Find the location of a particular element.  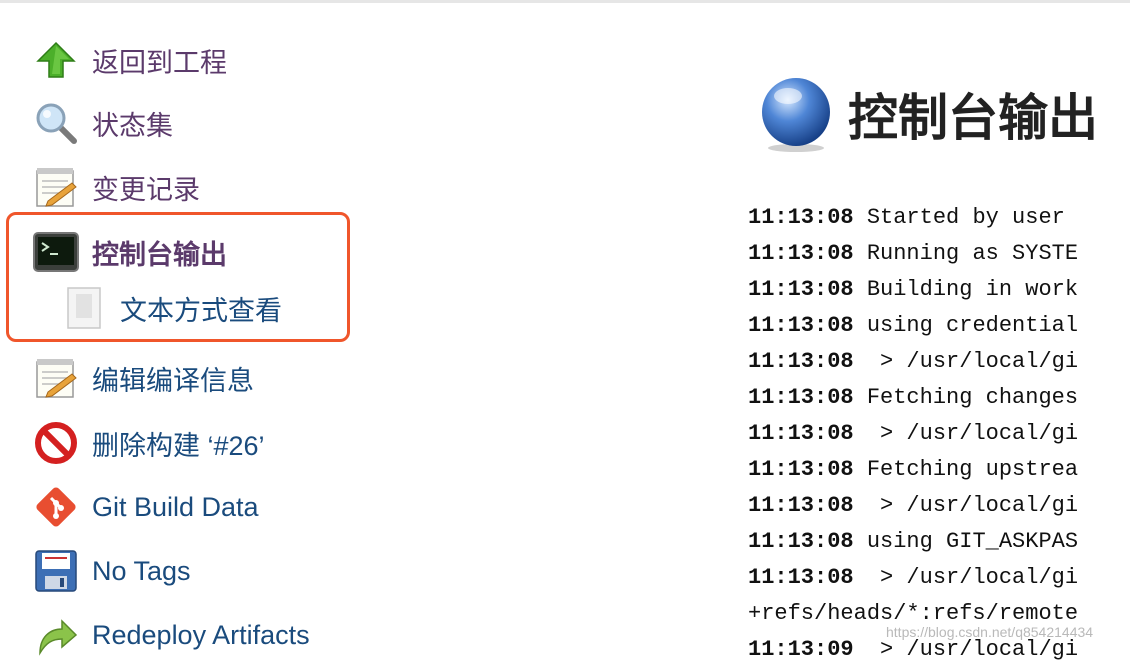

sidebar-item-edit-build-info: 编辑编译信息 is located at coordinates (143, 378).